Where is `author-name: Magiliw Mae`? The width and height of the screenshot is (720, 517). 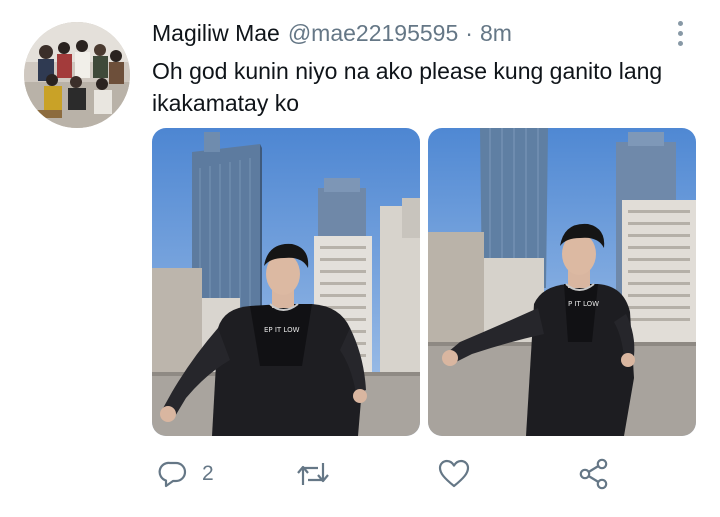 author-name: Magiliw Mae is located at coordinates (216, 33).